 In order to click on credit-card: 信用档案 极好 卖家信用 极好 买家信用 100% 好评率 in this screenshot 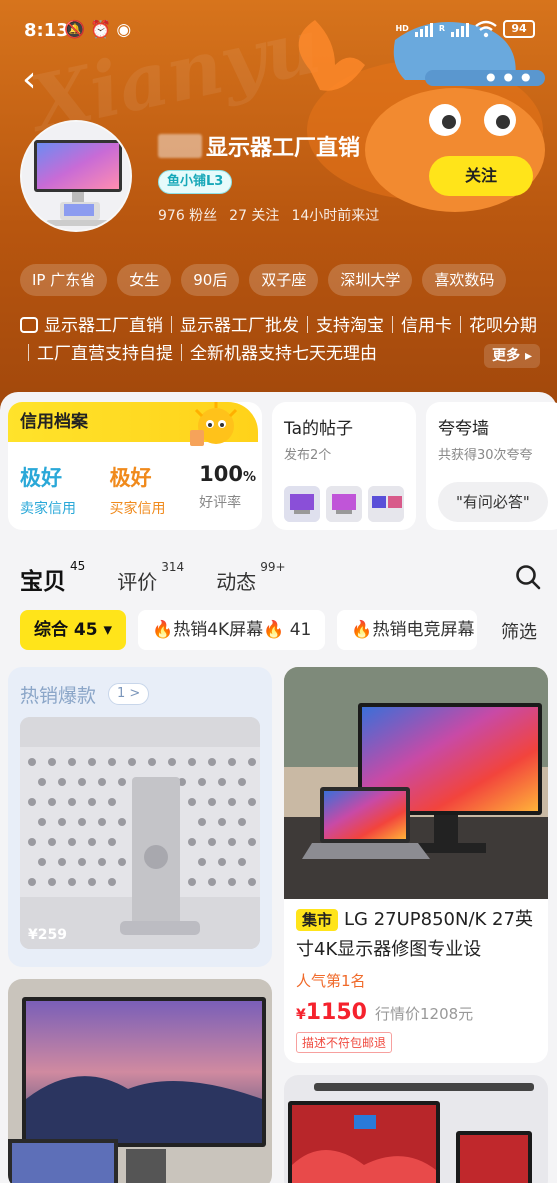, I will do `click(135, 466)`.